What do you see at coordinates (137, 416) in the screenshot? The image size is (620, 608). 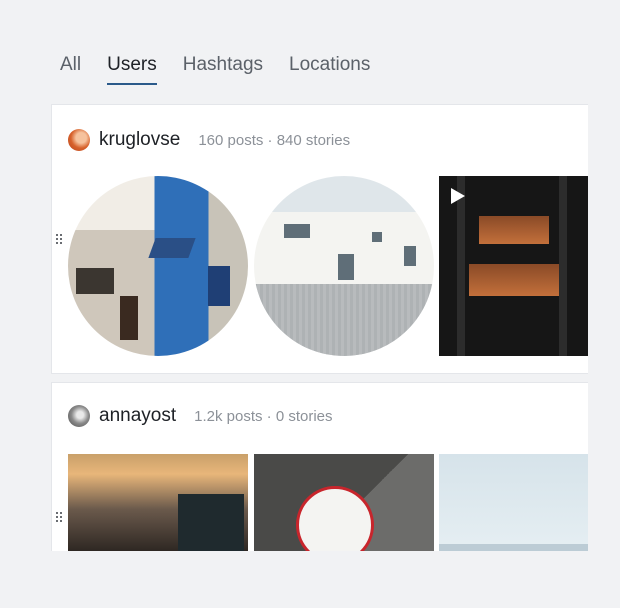 I see `username: annayost` at bounding box center [137, 416].